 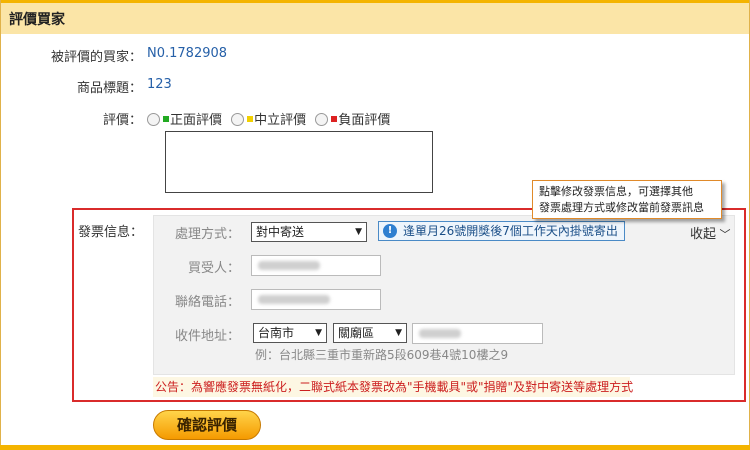 I want to click on yellow-square-icon, so click(x=250, y=119).